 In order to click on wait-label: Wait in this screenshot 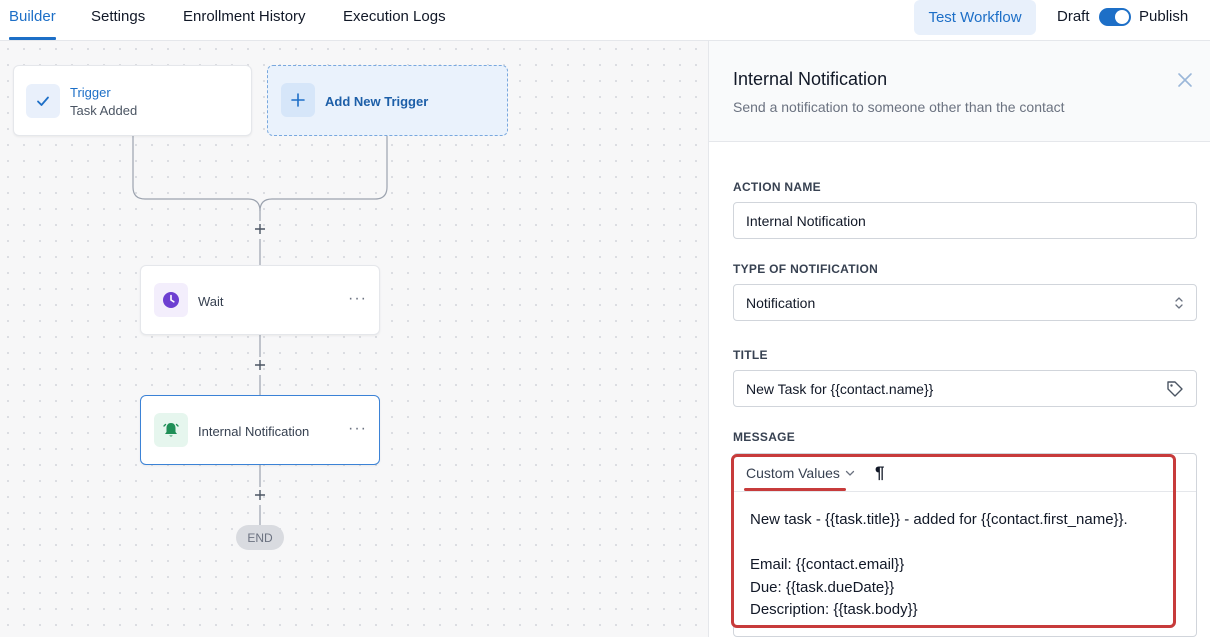, I will do `click(211, 301)`.